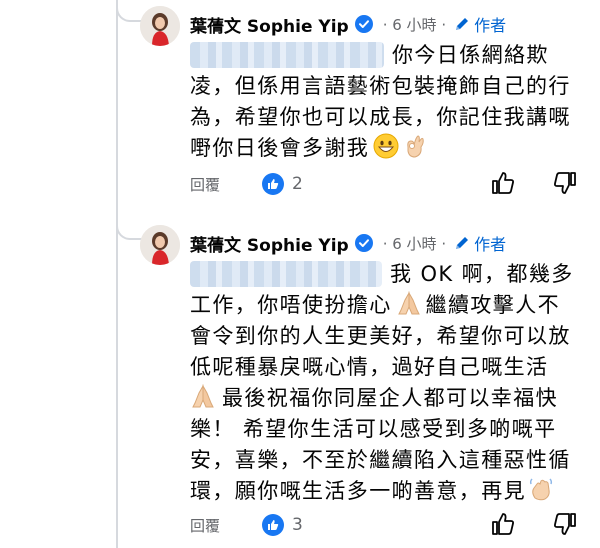 The width and height of the screenshot is (600, 548). I want to click on ok-hand-icon, so click(415, 150).